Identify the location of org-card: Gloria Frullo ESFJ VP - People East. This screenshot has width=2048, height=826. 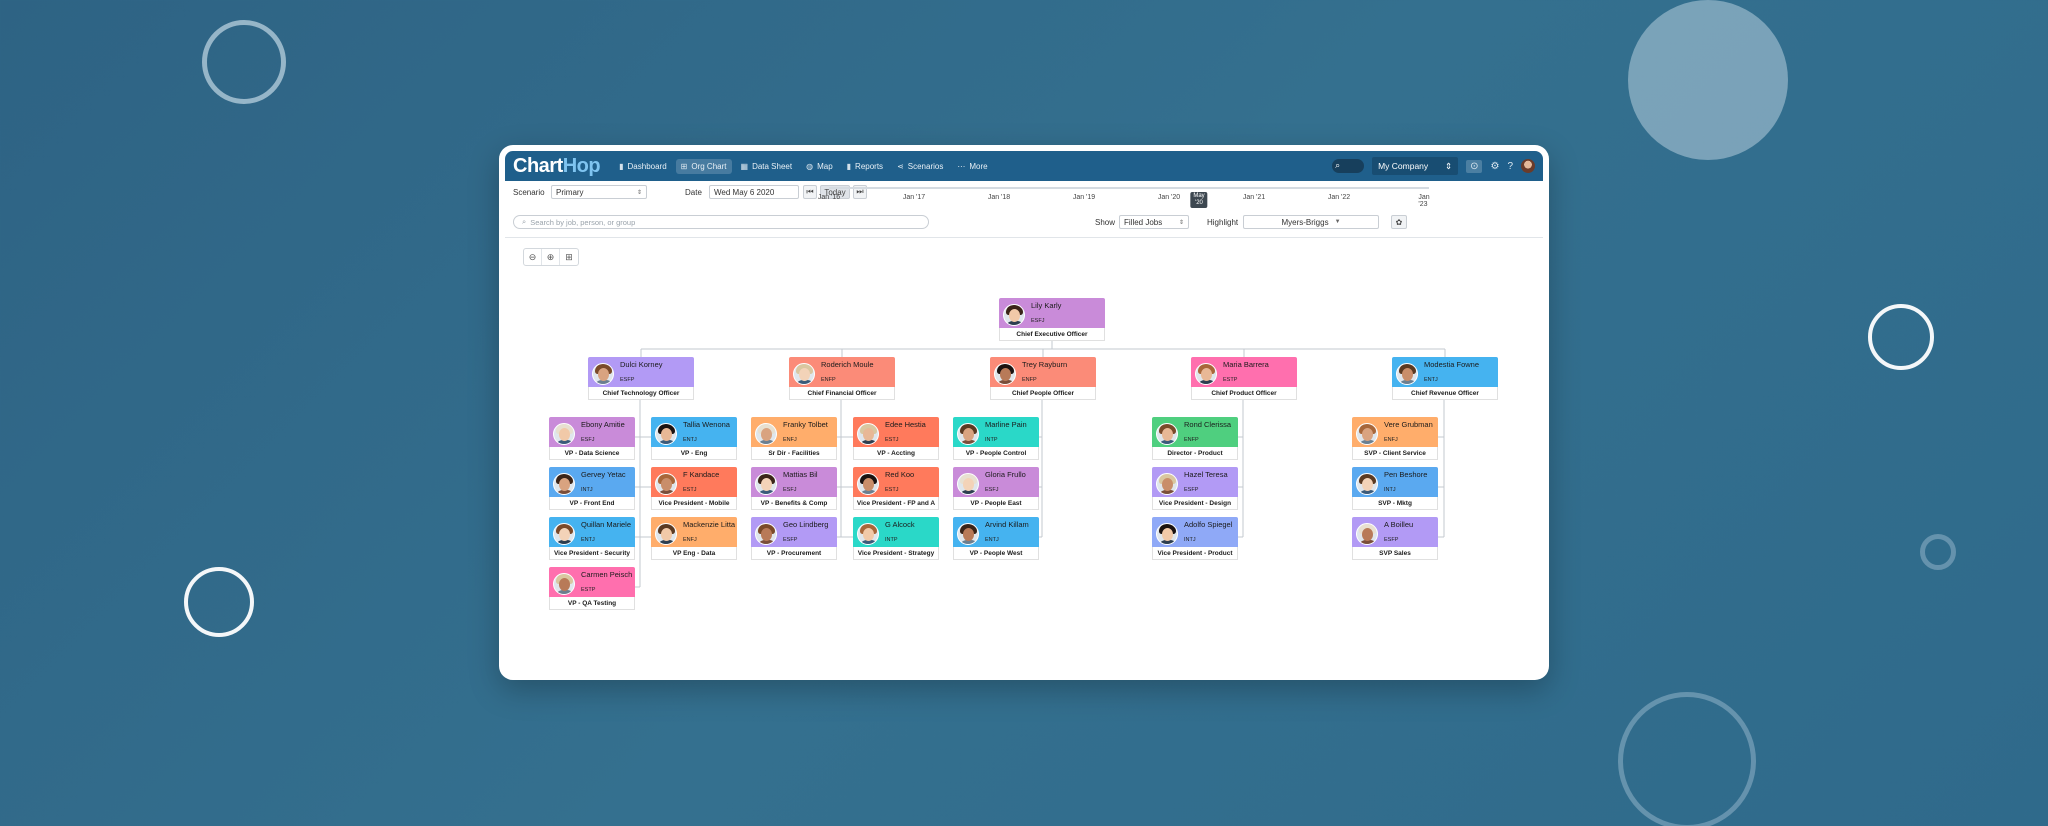
(996, 488).